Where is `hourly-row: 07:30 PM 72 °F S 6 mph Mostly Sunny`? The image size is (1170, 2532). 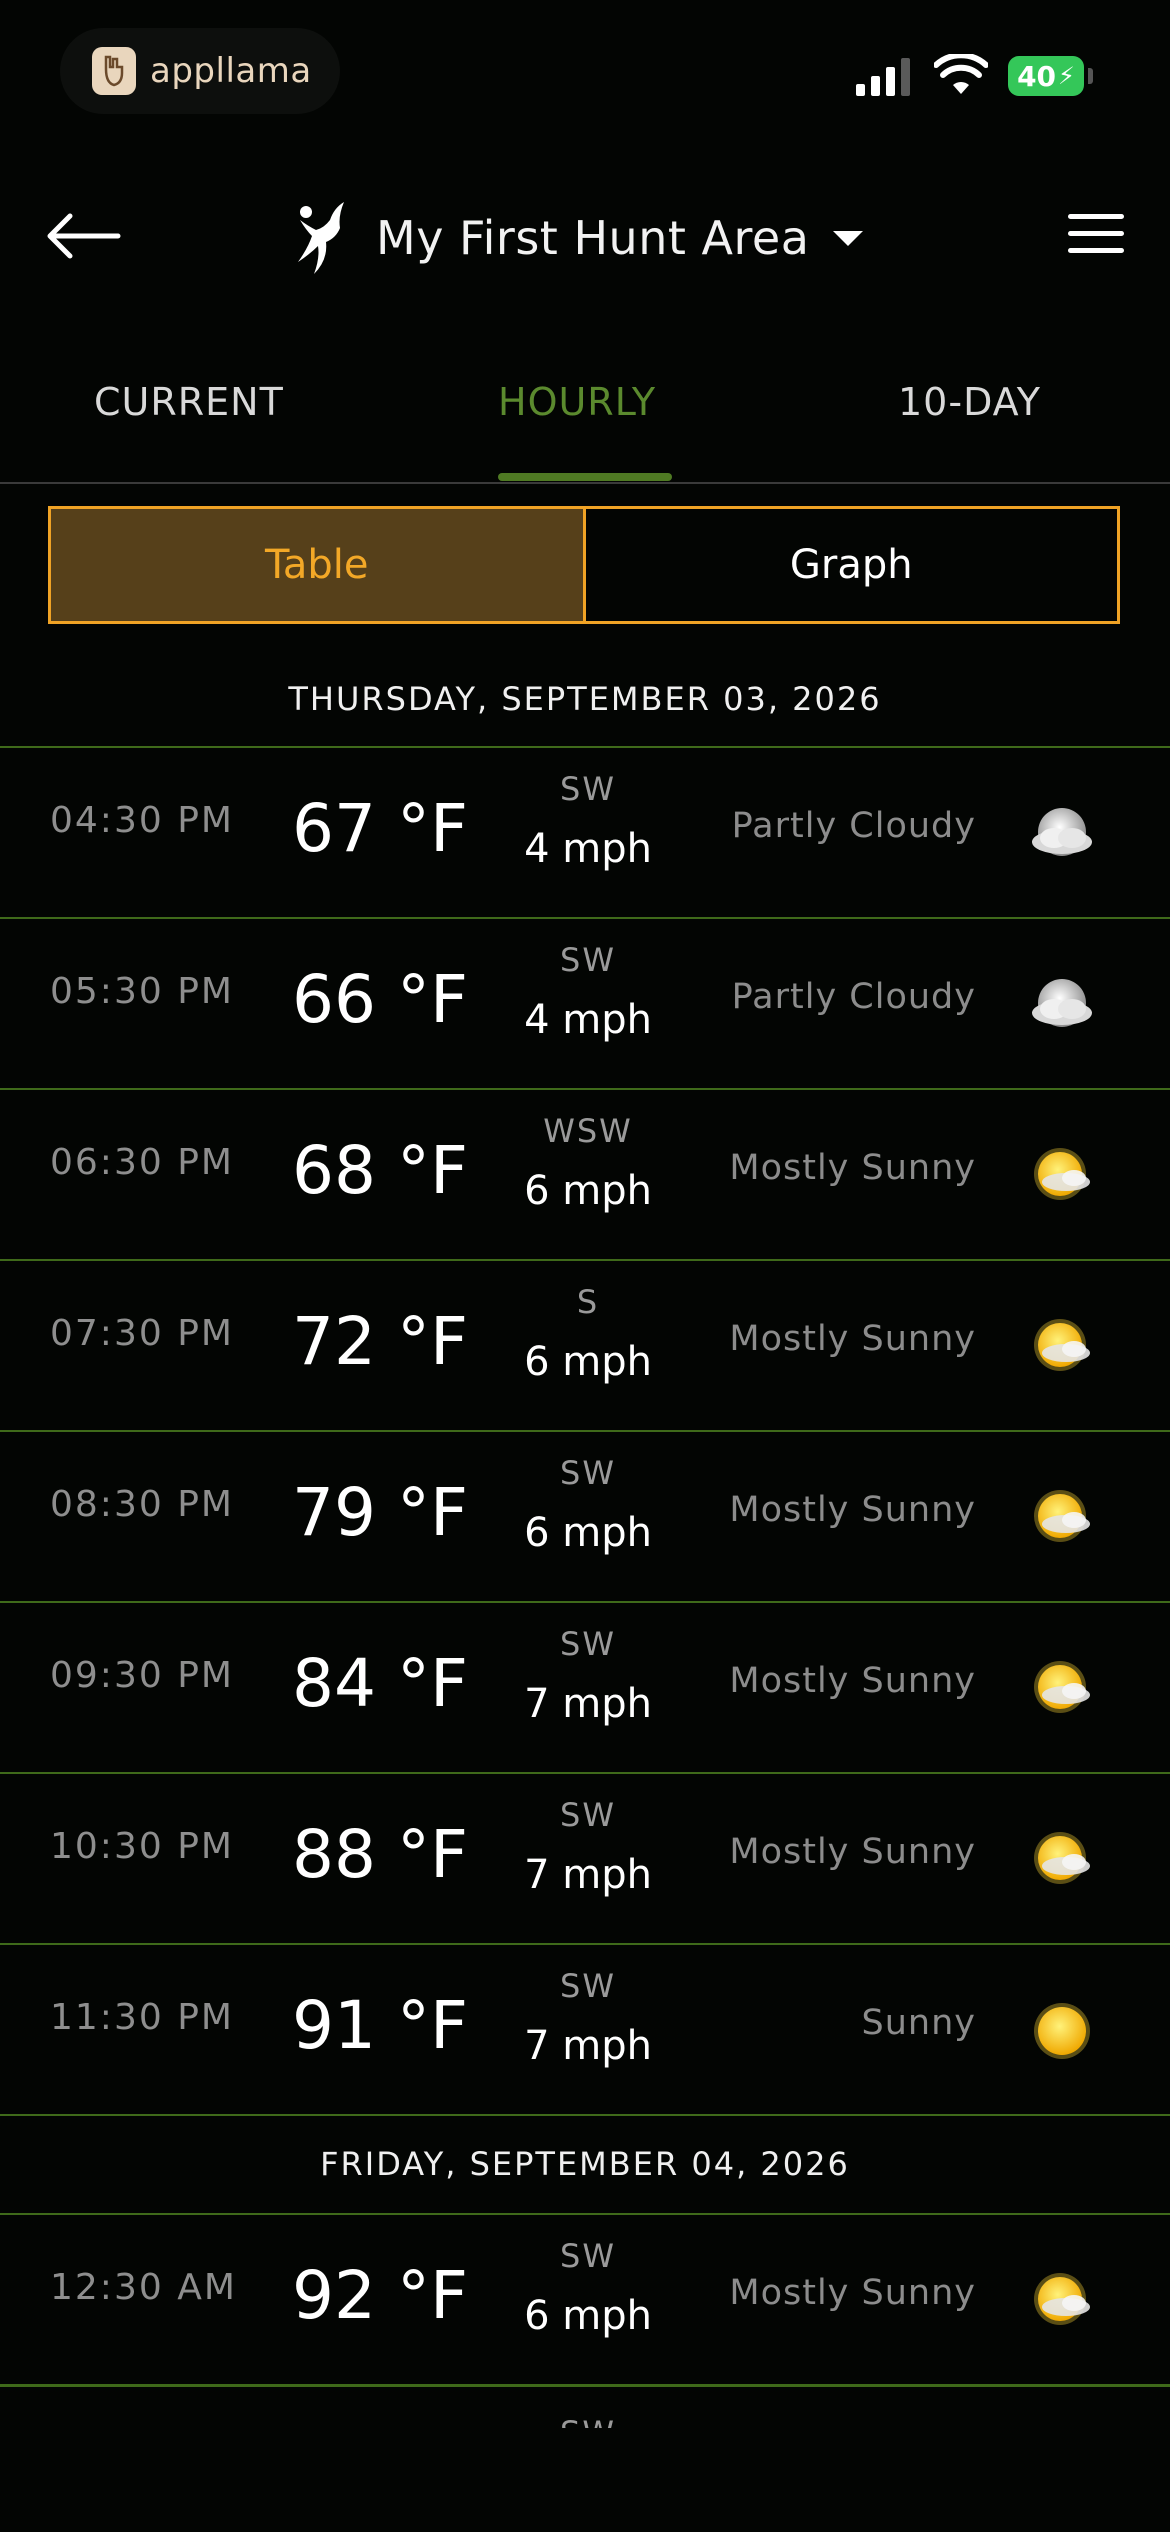 hourly-row: 07:30 PM 72 °F S 6 mph Mostly Sunny is located at coordinates (585, 1345).